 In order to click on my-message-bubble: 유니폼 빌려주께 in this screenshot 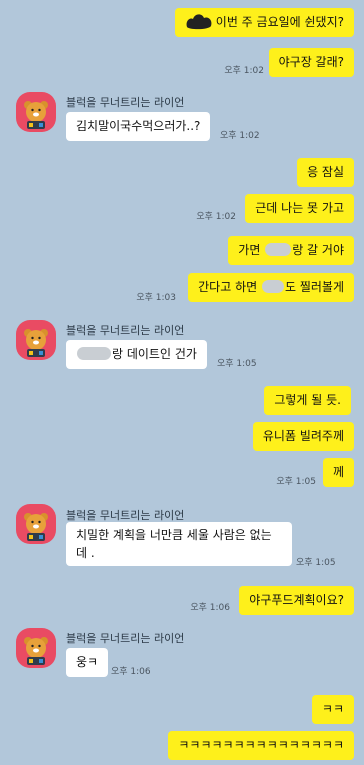, I will do `click(303, 436)`.